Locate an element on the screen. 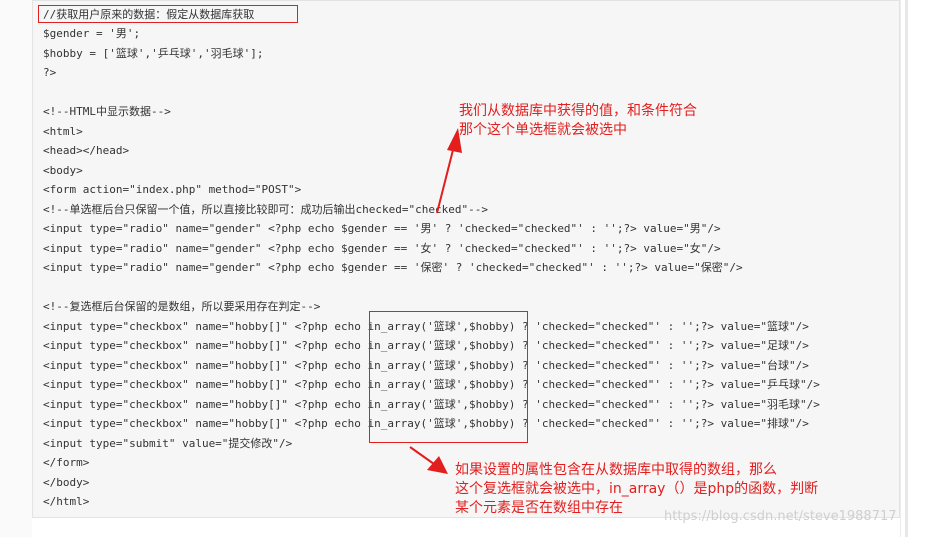 This screenshot has width=925, height=537. annotation-radio: 我们从数据库中获得的值，和条件符合 那个这个单选框就会被选中 is located at coordinates (578, 121).